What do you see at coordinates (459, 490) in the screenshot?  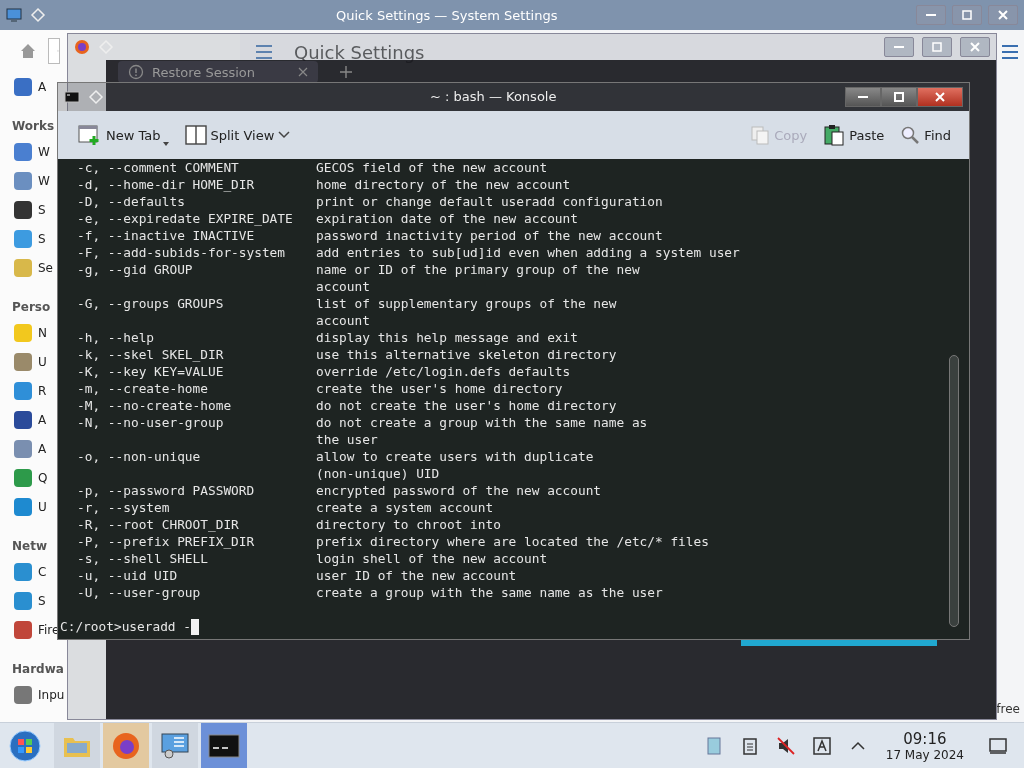 I see `option-description: encrypted password of the new account` at bounding box center [459, 490].